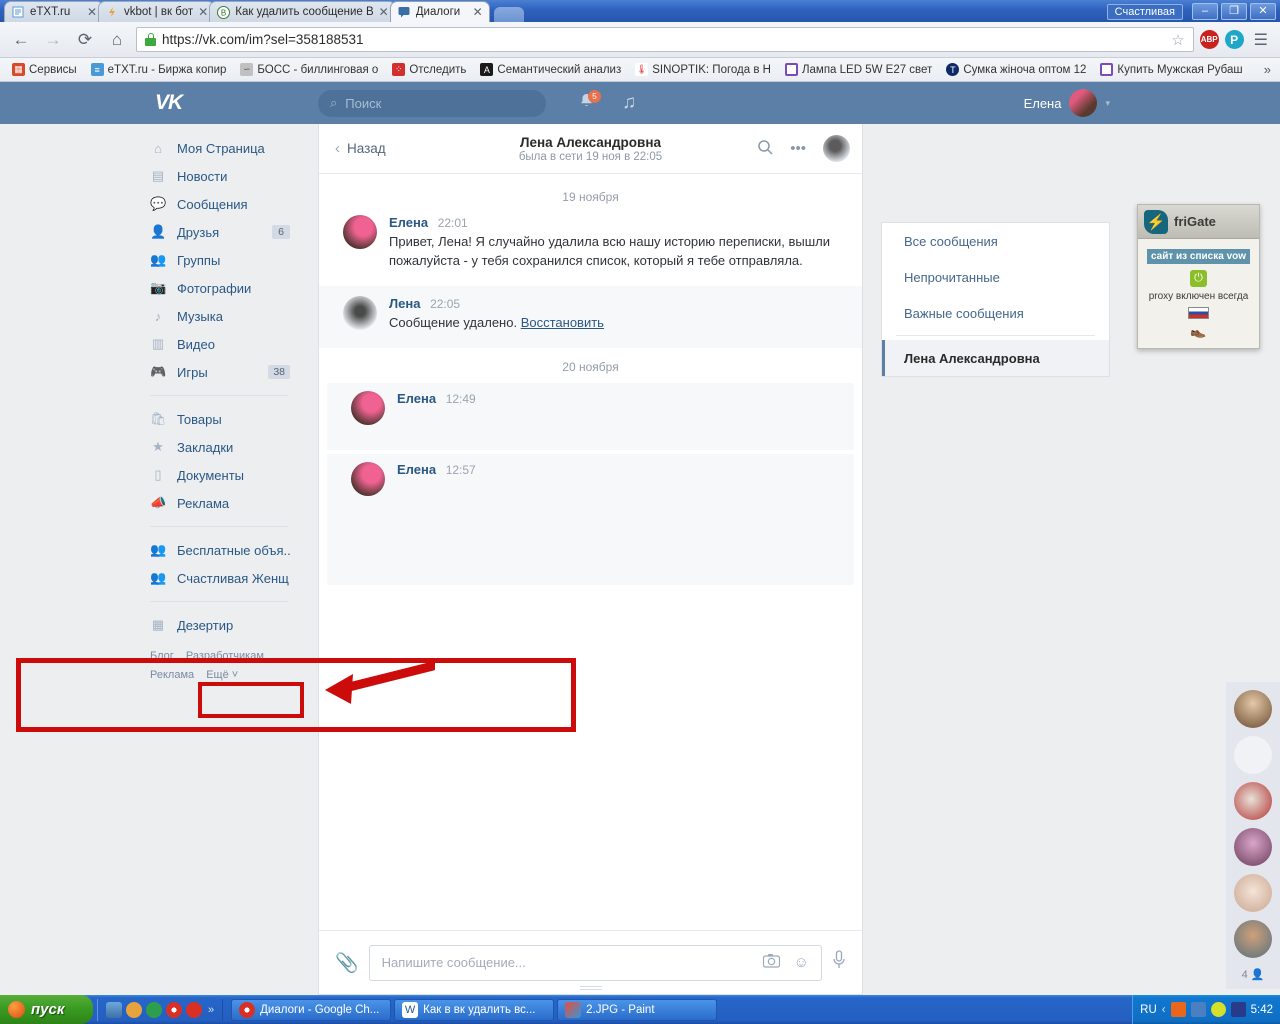 The width and height of the screenshot is (1280, 1024). Describe the element at coordinates (219, 475) in the screenshot. I see `sidebar-item-documents: ▯ Документы` at that location.